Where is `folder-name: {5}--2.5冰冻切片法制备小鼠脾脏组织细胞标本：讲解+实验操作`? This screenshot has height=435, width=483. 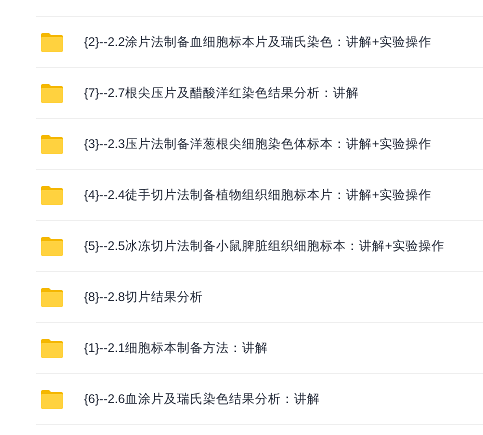 folder-name: {5}--2.5冰冻切片法制备小鼠脾脏组织细胞标本：讲解+实验操作 is located at coordinates (264, 246).